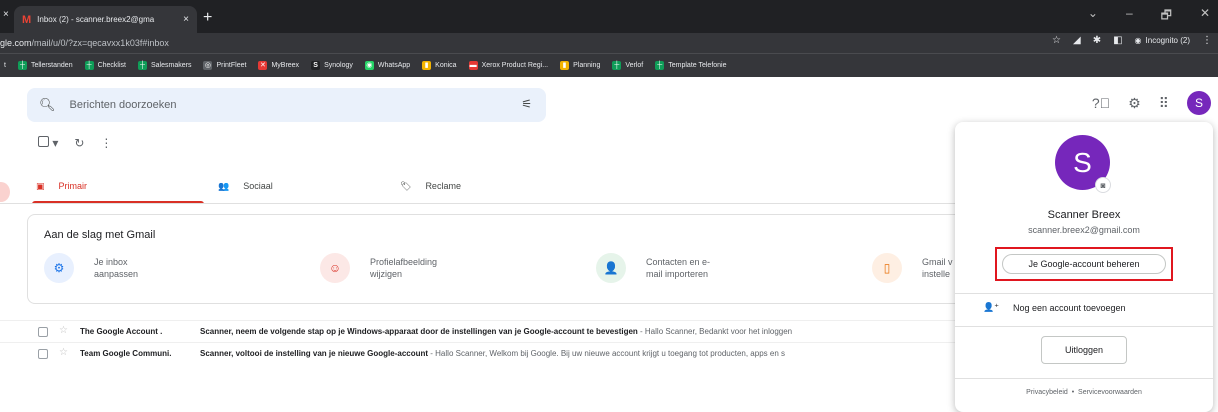 This screenshot has width=1218, height=412. I want to click on bookmark-item: ┼ Verlof, so click(627, 65).